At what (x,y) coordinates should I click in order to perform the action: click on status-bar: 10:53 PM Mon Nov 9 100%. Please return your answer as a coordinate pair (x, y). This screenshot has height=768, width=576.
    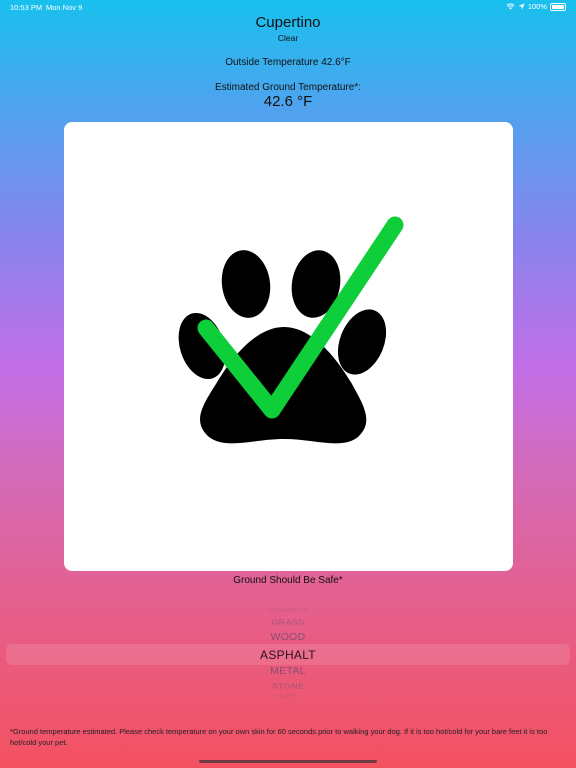
    Looking at the image, I should click on (288, 7).